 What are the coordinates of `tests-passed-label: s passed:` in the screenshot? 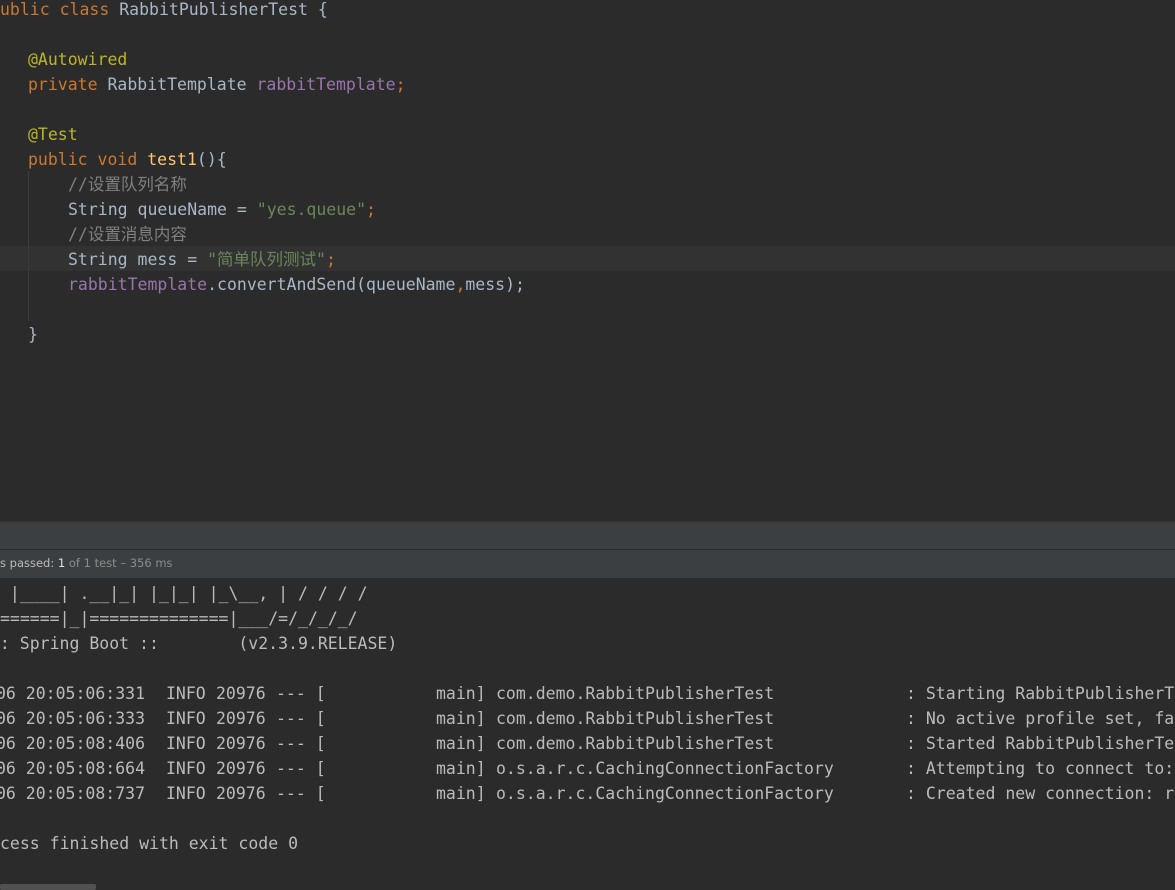 It's located at (29, 563).